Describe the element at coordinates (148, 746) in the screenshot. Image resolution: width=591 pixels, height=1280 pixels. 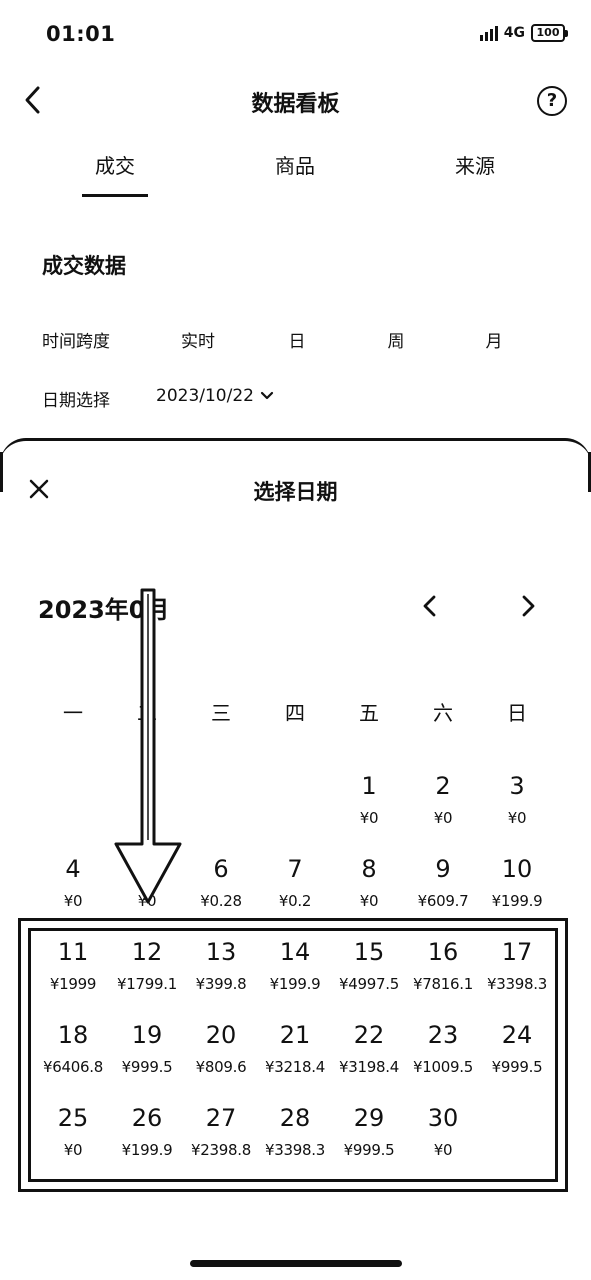
I see `annotation-arrow-icon` at that location.